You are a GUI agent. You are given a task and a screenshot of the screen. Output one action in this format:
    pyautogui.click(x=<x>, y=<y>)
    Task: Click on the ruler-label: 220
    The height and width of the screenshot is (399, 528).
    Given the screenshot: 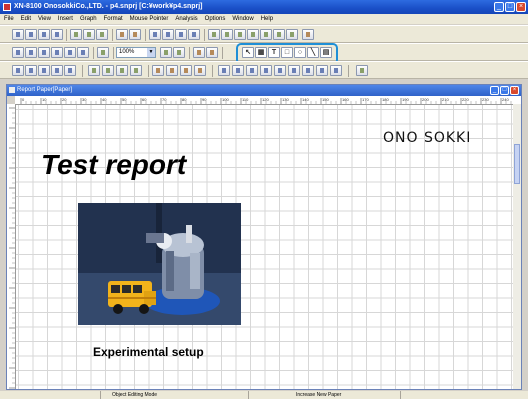 What is the action you would take?
    pyautogui.click(x=465, y=99)
    